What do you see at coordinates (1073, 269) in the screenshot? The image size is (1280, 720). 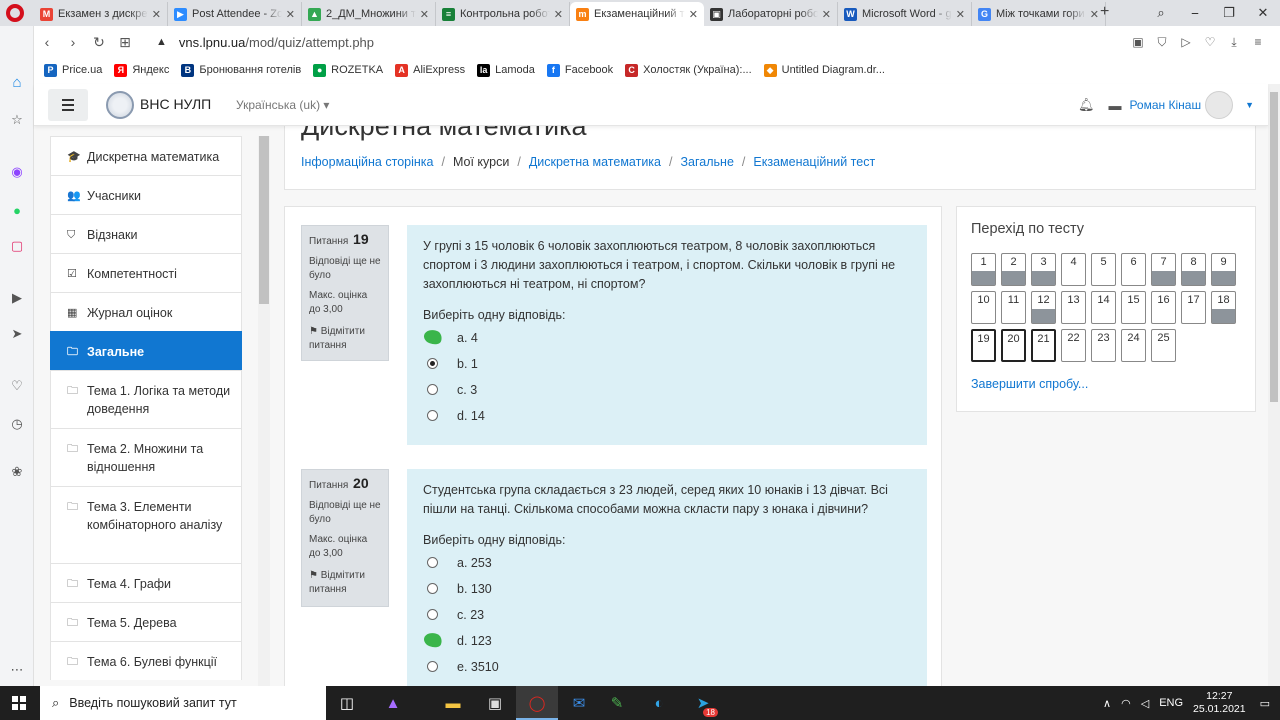 I see `quiz-nav-button: 4` at bounding box center [1073, 269].